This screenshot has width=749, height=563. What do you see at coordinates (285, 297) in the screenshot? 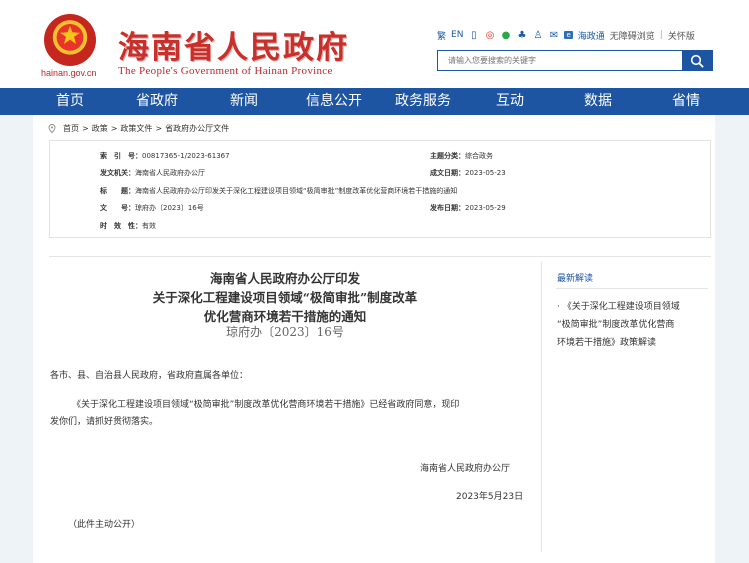
I see `document-title-line2: 关于深化工程建设项目领域“极简审批”制度改革` at bounding box center [285, 297].